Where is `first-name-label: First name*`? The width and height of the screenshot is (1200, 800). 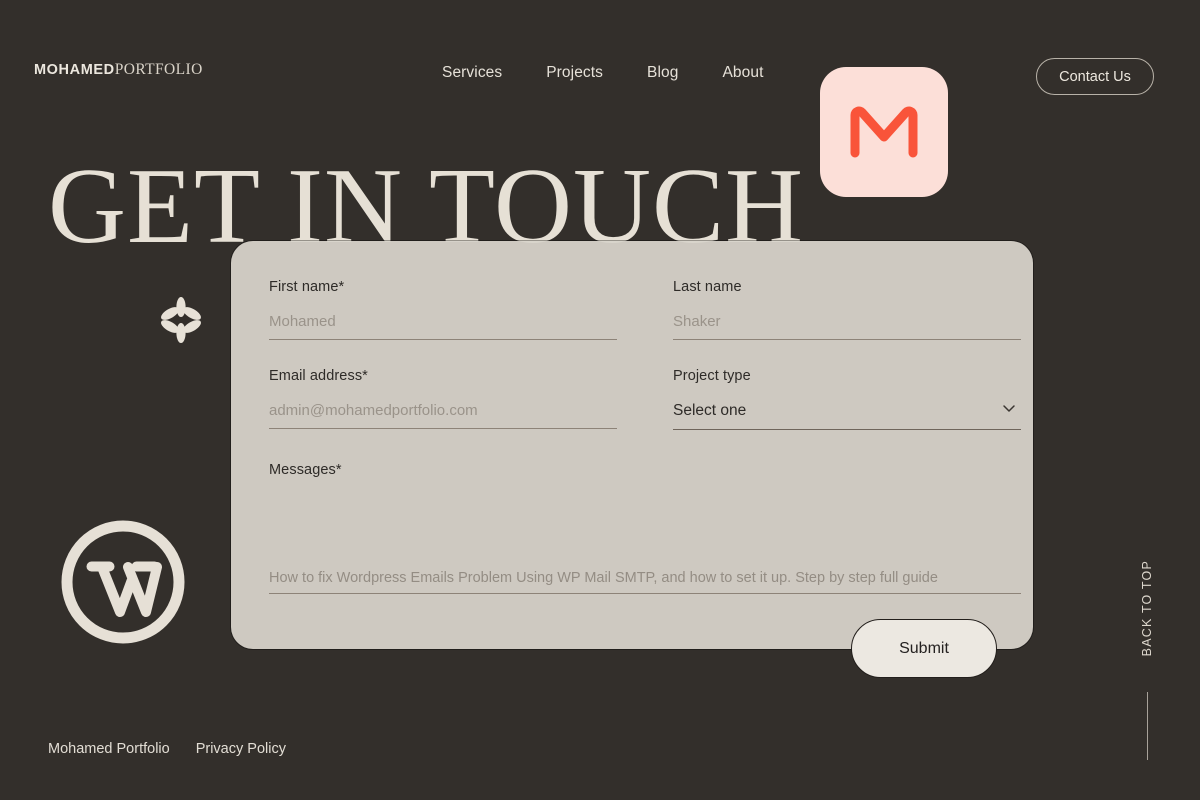
first-name-label: First name* is located at coordinates (307, 287).